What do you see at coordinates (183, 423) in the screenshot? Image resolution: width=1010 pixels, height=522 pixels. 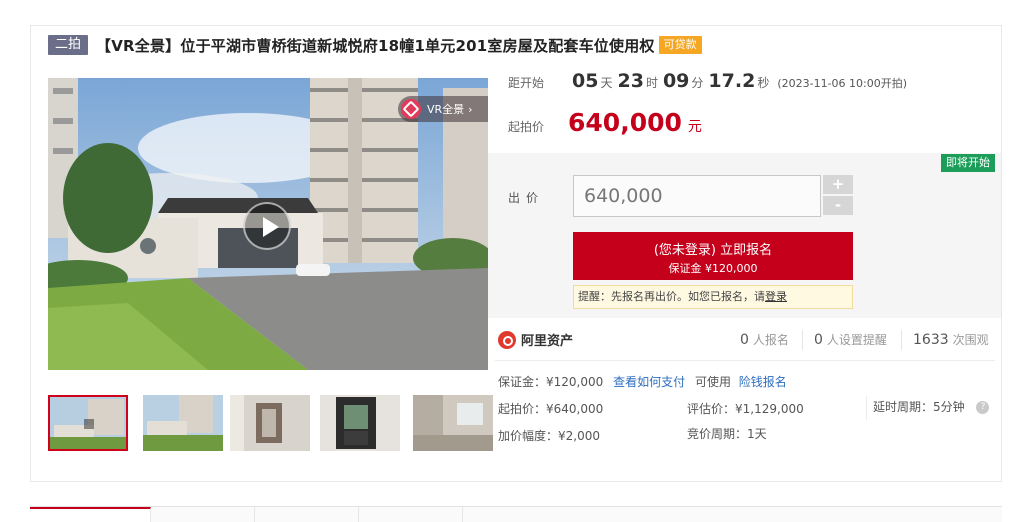 I see `thumbnail-exterior` at bounding box center [183, 423].